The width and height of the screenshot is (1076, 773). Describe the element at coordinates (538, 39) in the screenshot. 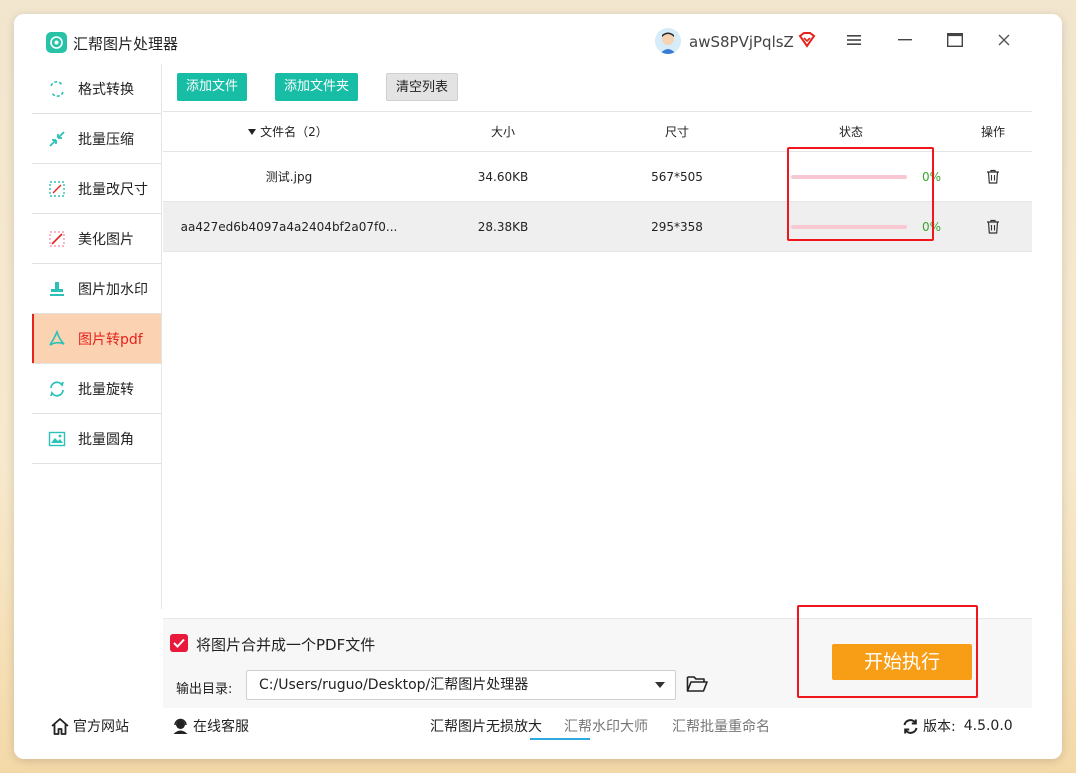

I see `title-bar: 汇帮图片处理器 awS8PVjPqlsZ` at that location.